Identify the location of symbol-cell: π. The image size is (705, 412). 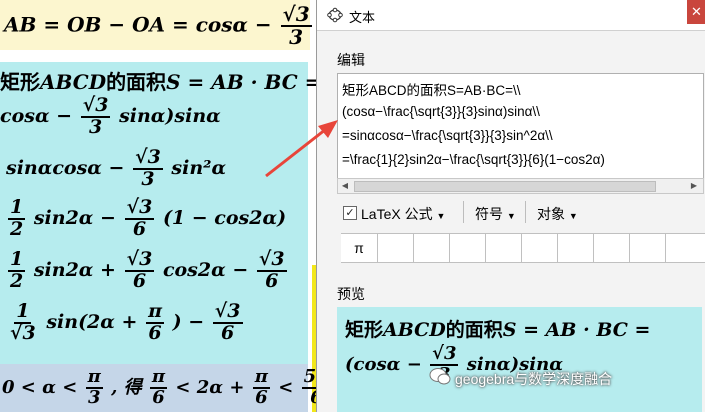
(359, 248).